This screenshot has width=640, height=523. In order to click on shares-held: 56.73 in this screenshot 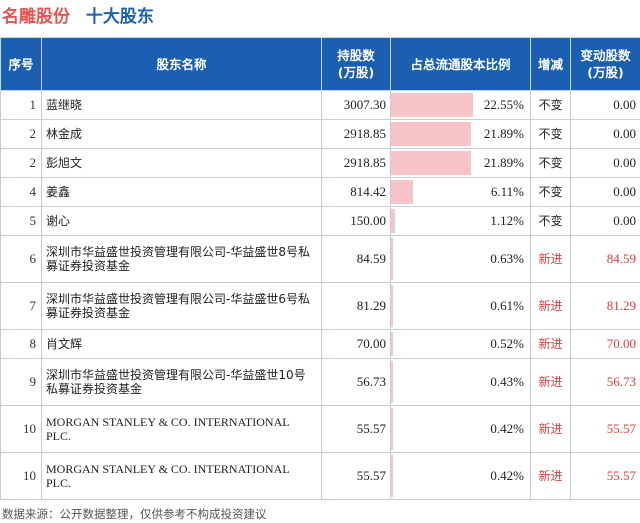, I will do `click(356, 382)`.